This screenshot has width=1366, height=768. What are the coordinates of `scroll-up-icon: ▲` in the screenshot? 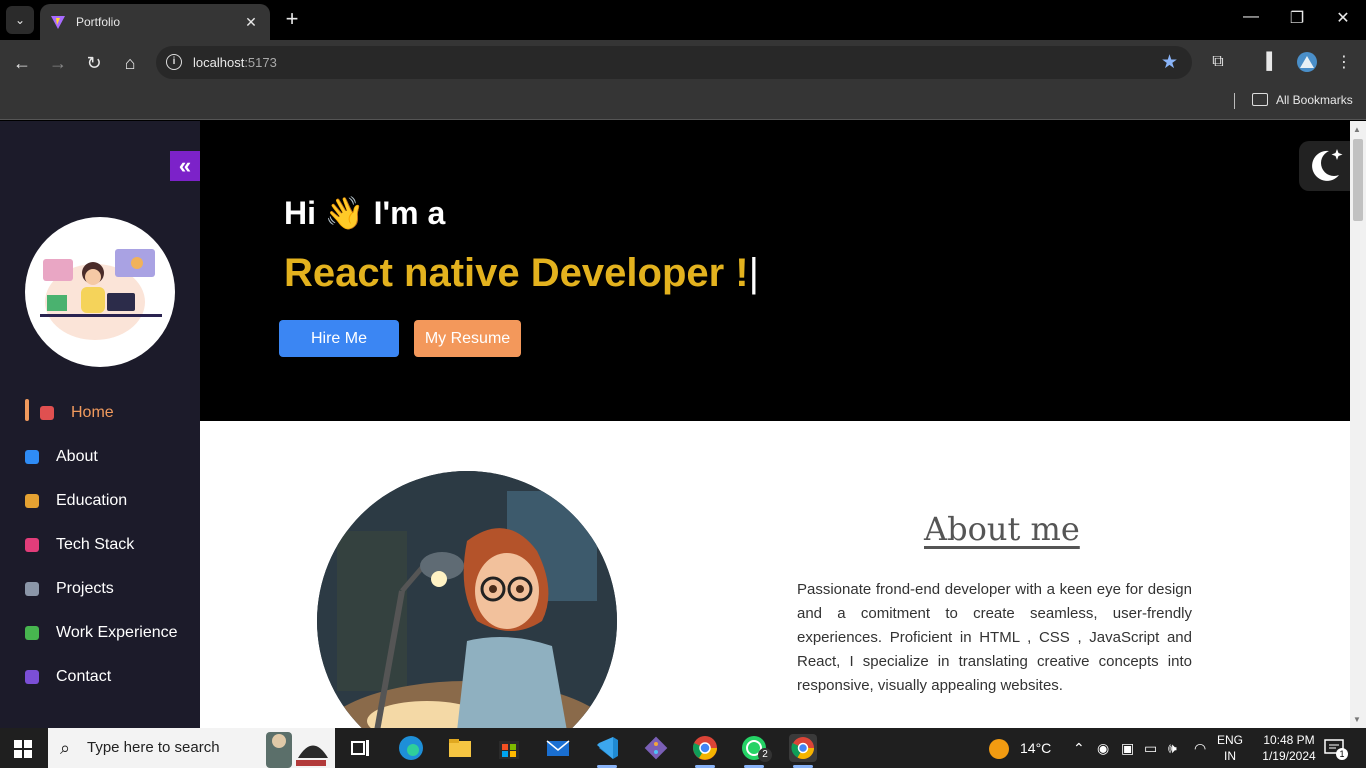 It's located at (1357, 129).